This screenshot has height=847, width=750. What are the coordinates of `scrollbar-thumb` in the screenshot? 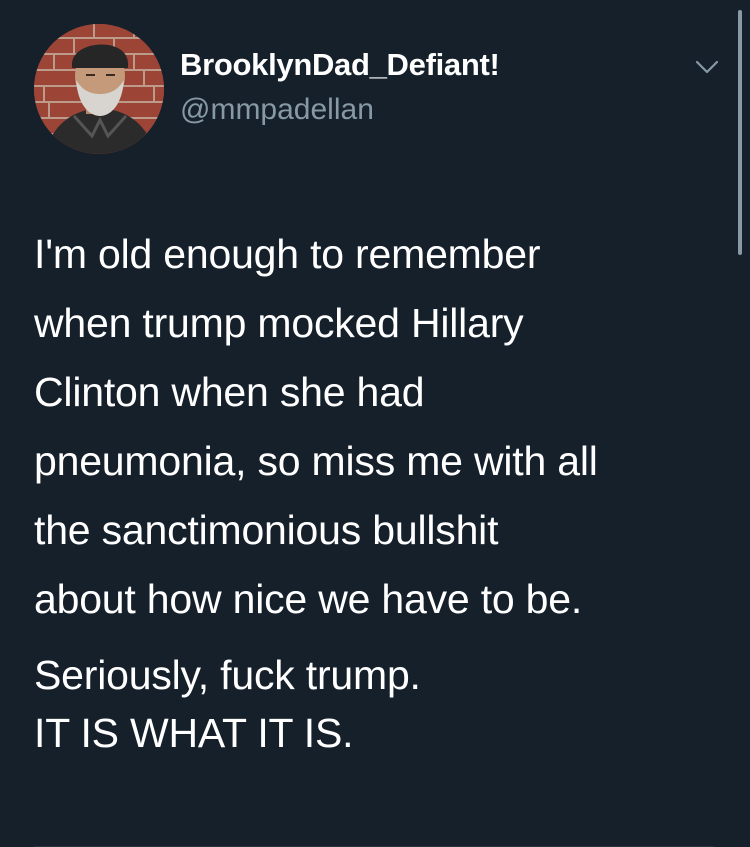 It's located at (740, 132).